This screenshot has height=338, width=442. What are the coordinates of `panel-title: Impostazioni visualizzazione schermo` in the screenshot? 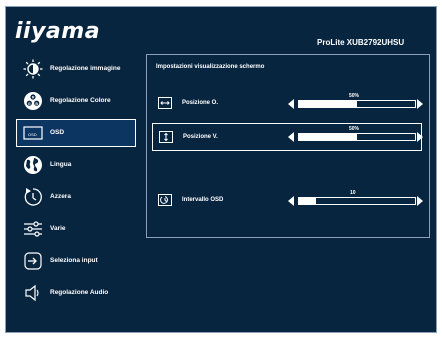 It's located at (210, 67).